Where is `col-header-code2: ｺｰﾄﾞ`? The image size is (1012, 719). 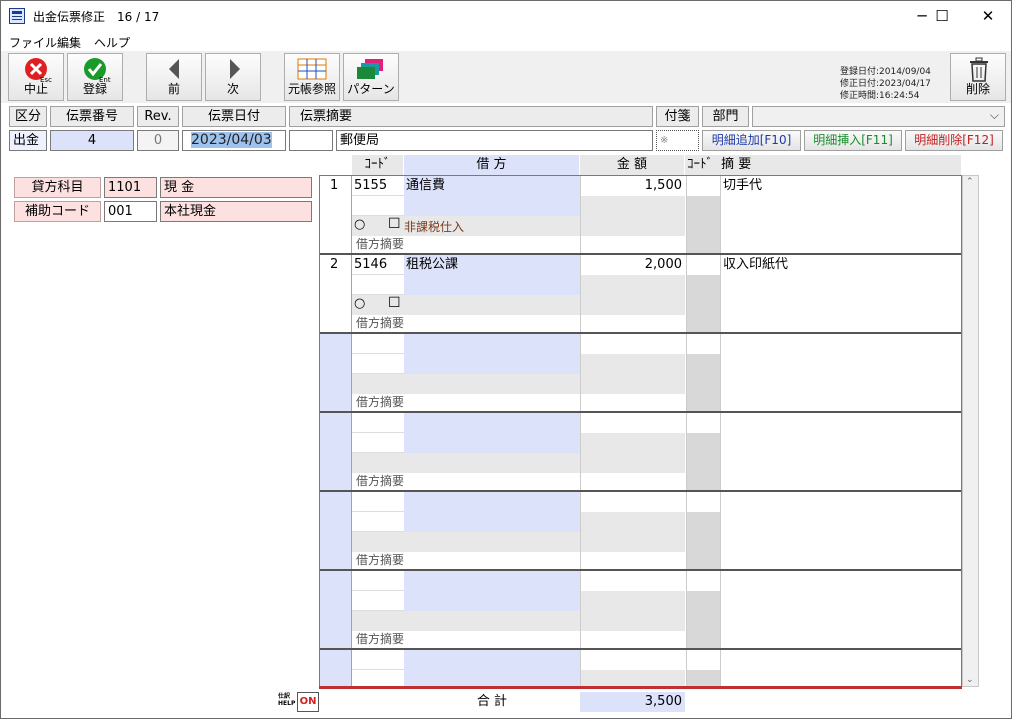 col-header-code2: ｺｰﾄﾞ is located at coordinates (700, 164).